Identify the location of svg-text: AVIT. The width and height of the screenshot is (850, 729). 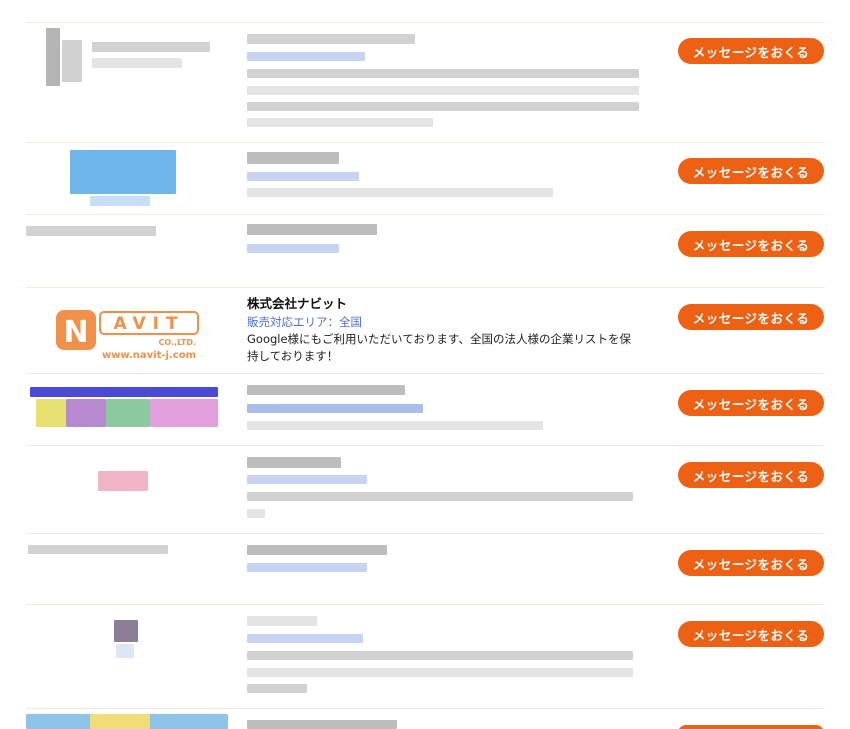
(148, 324).